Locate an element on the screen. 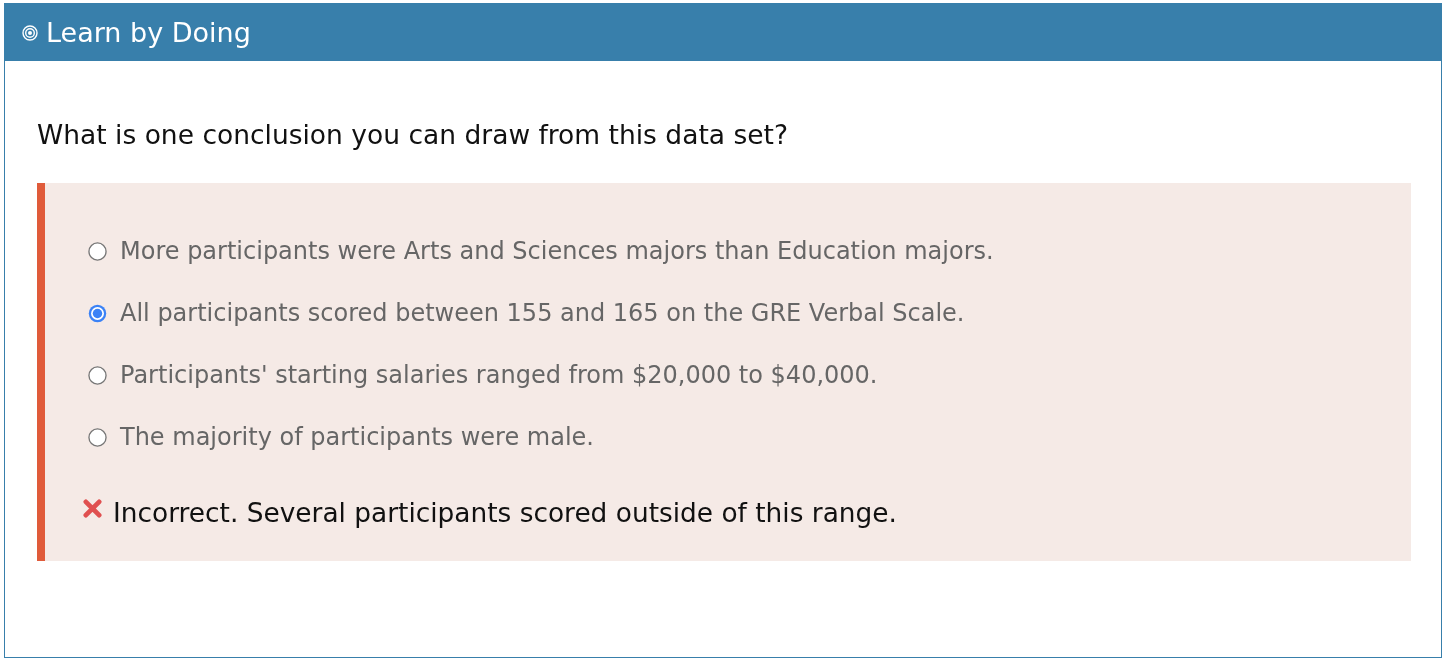  option-label: More participants were Arts and Sciences majors than Education majors. is located at coordinates (557, 251).